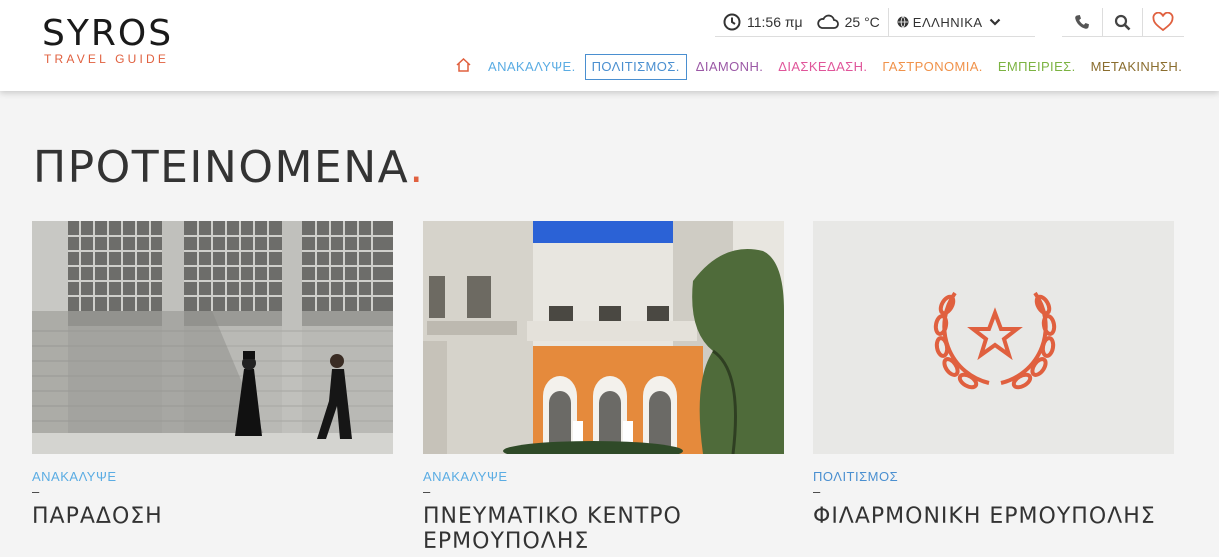 The width and height of the screenshot is (1219, 557). Describe the element at coordinates (108, 33) in the screenshot. I see `logo-title: SYROS` at that location.